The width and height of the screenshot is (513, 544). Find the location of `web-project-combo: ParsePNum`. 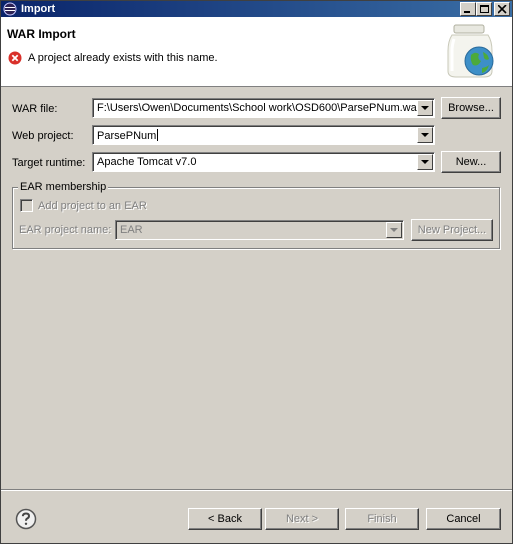

web-project-combo: ParsePNum is located at coordinates (263, 135).